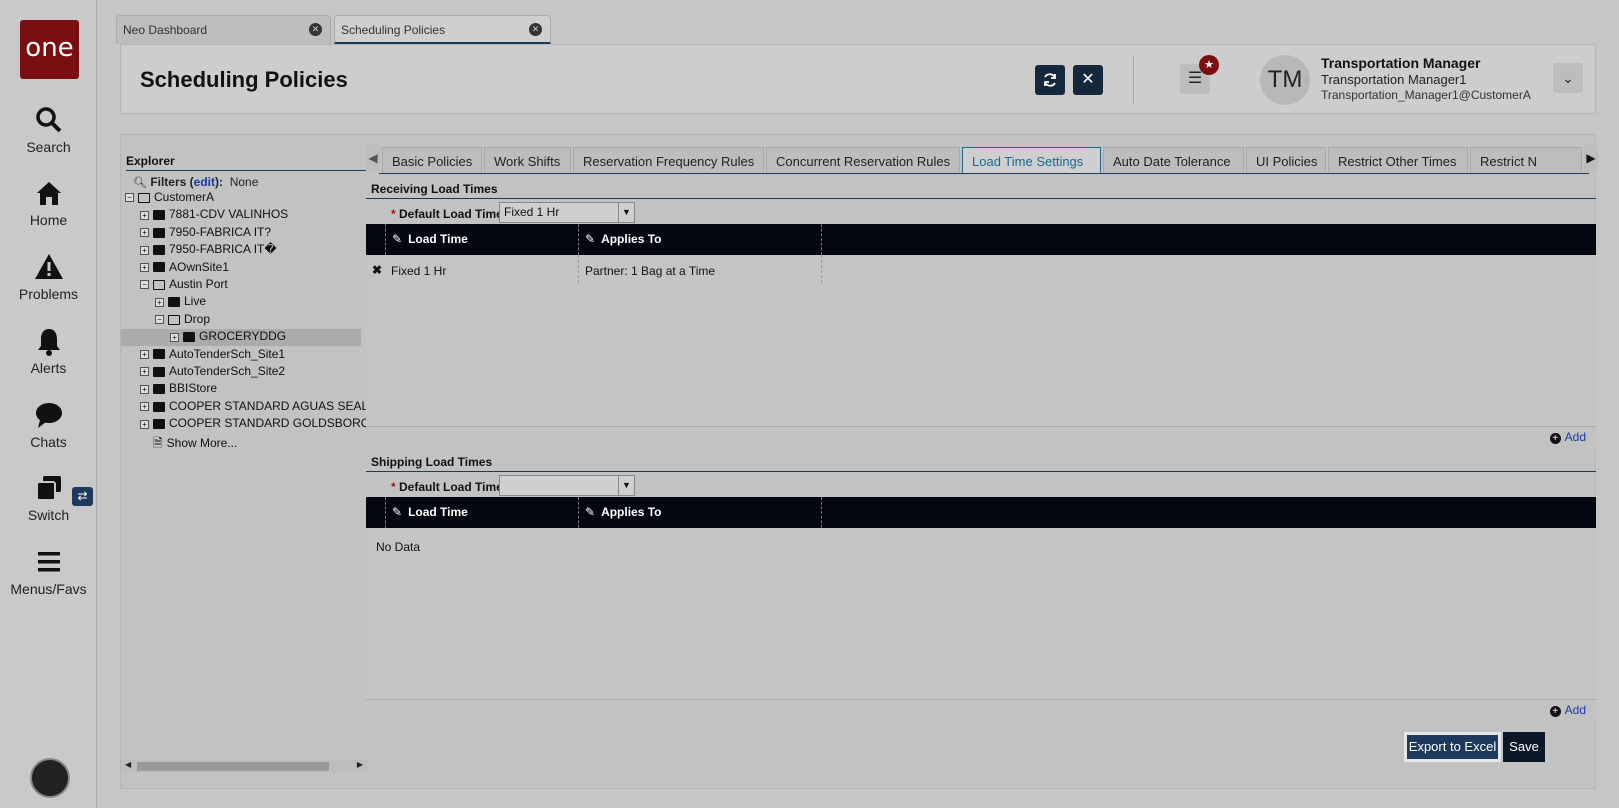  Describe the element at coordinates (650, 271) in the screenshot. I see `row-applies-to: Partner: 1 Bag at a Time` at that location.